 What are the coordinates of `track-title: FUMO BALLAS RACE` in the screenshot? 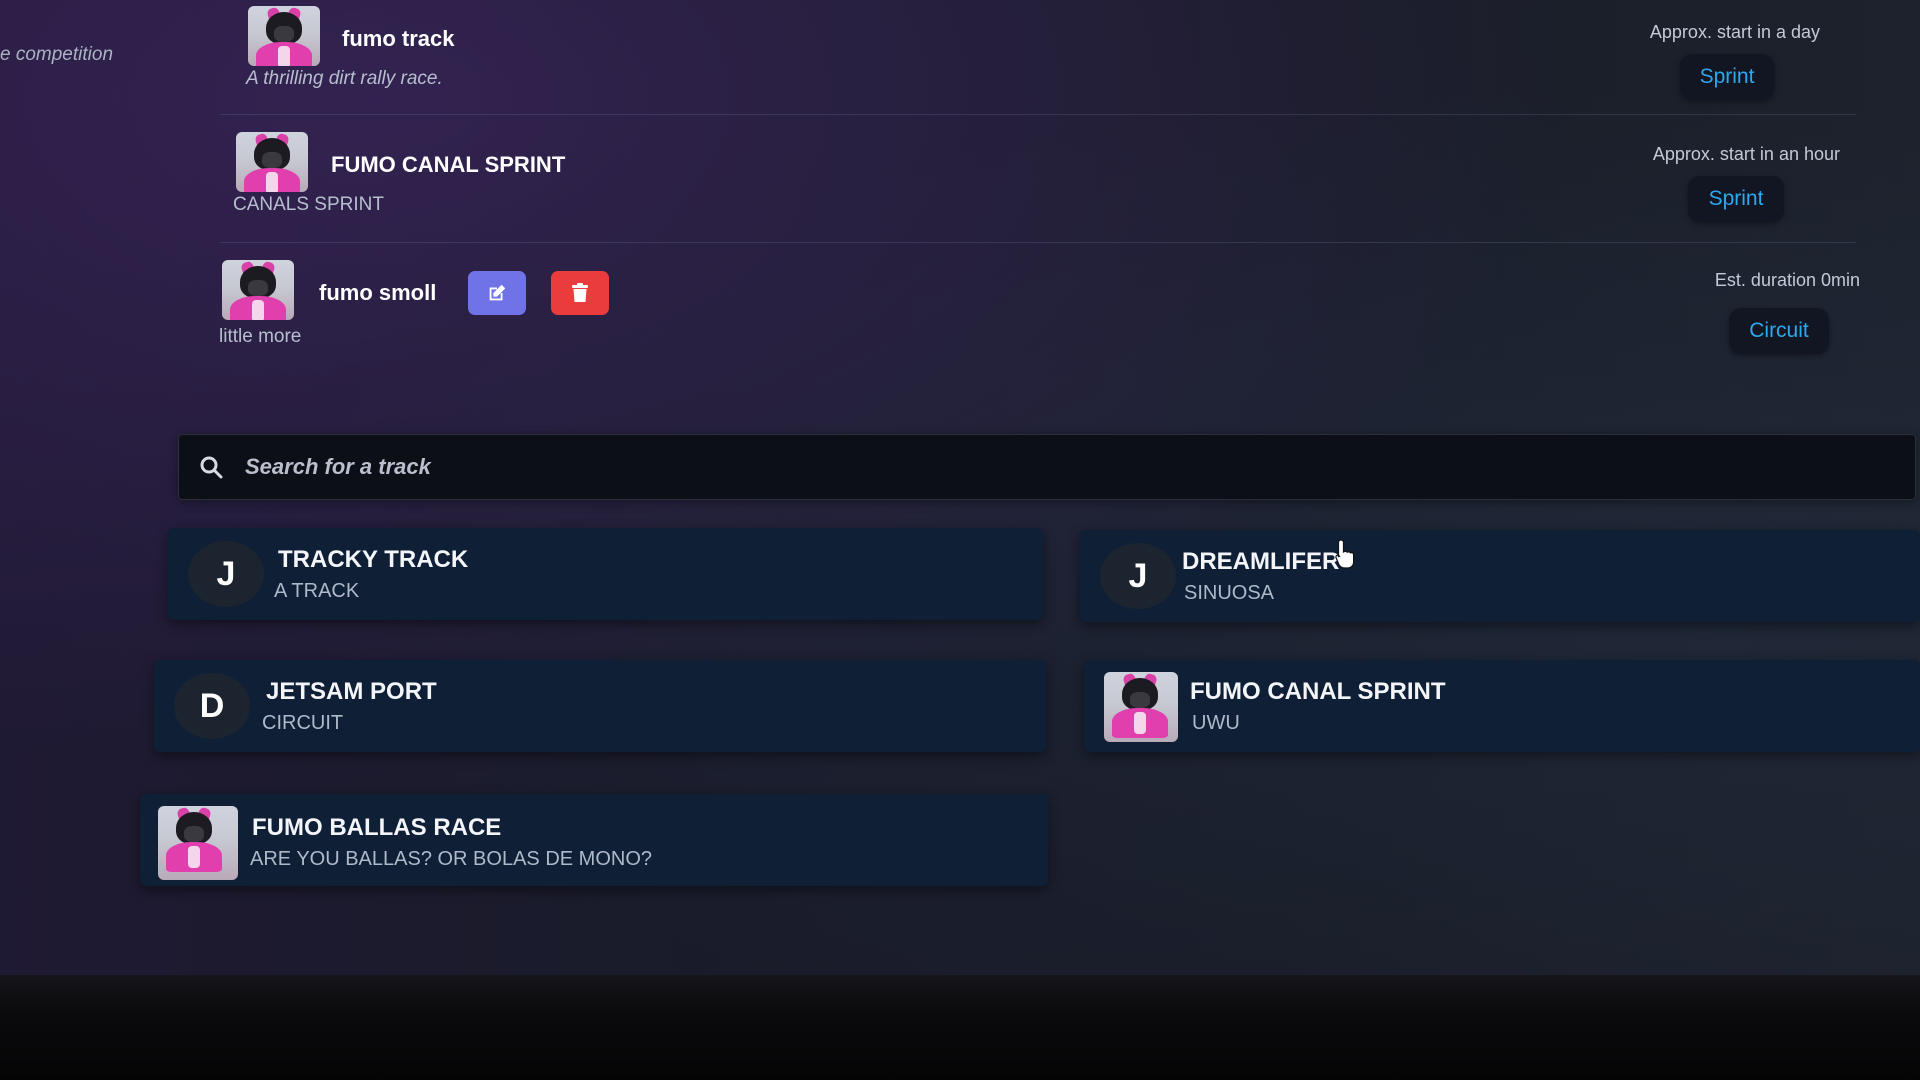 It's located at (377, 827).